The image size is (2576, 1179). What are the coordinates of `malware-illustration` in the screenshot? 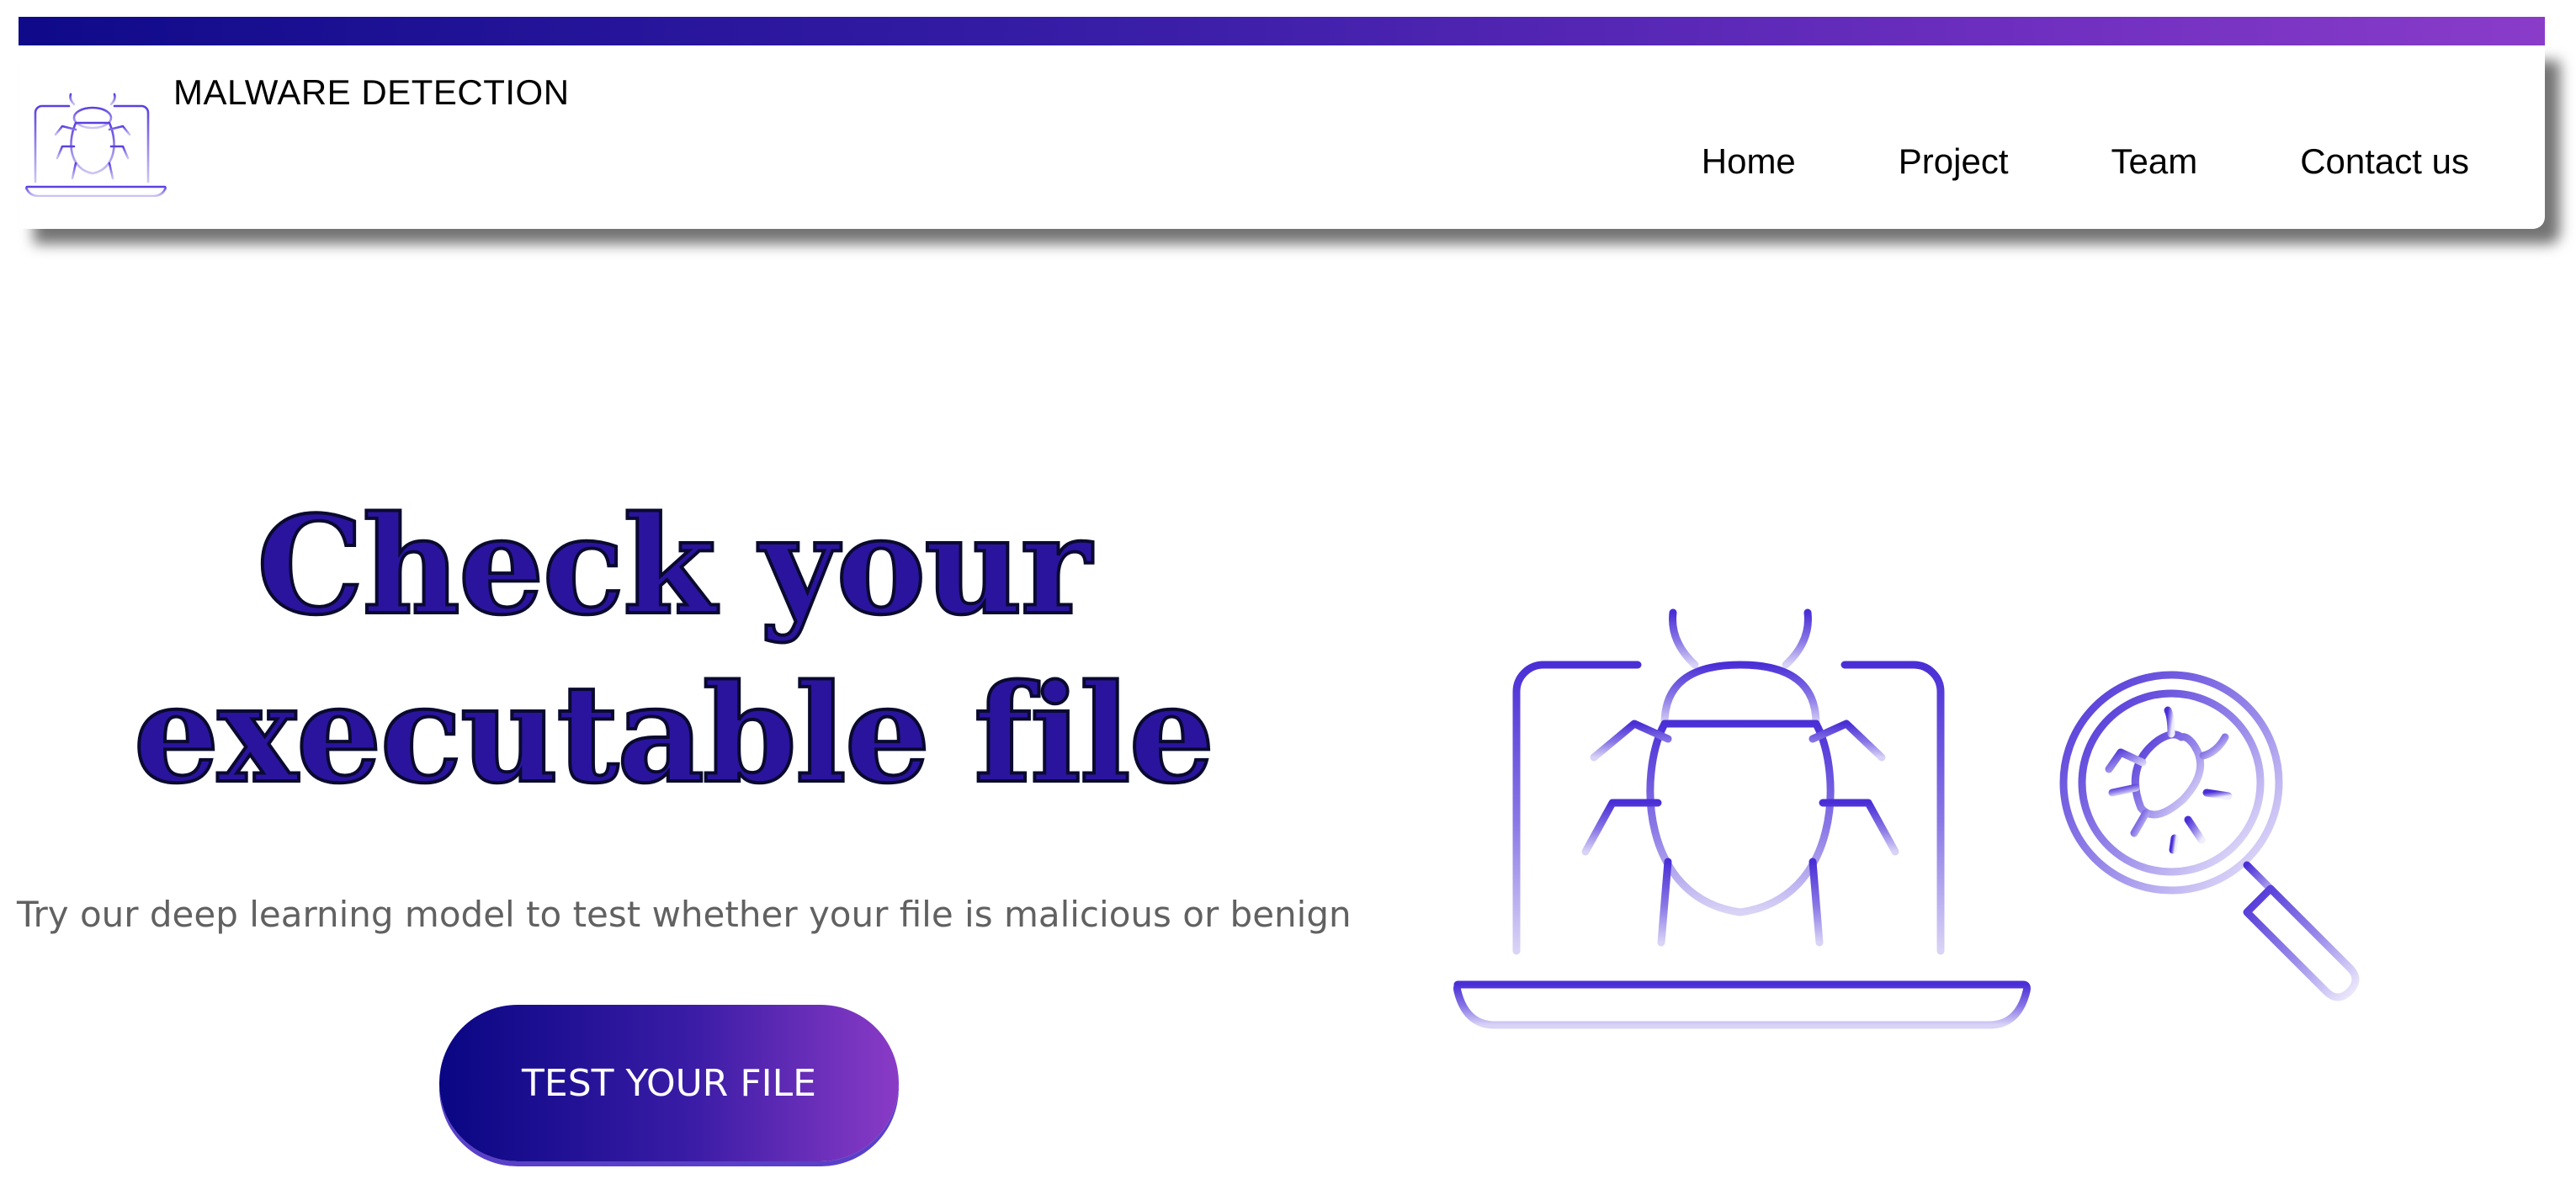 It's located at (1907, 818).